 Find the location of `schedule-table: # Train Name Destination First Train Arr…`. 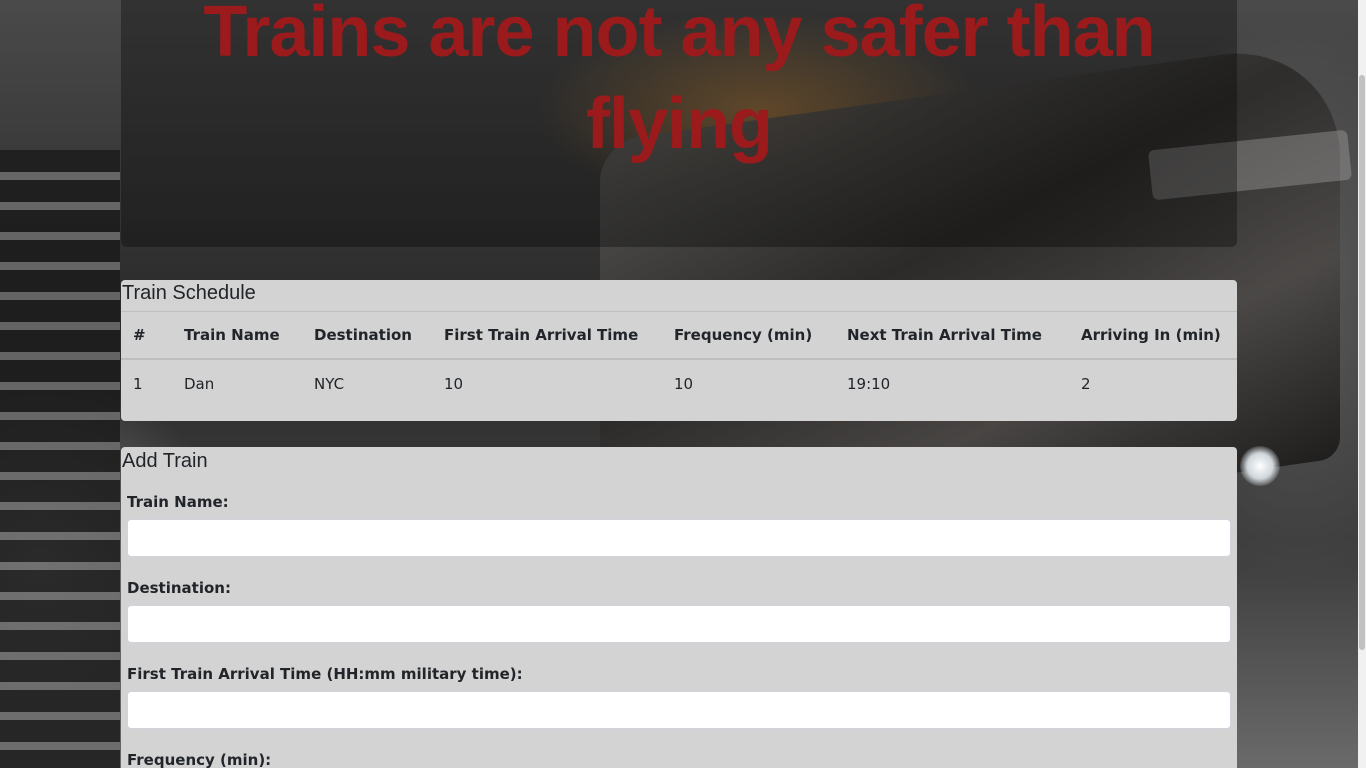

schedule-table: # Train Name Destination First Train Arr… is located at coordinates (679, 359).